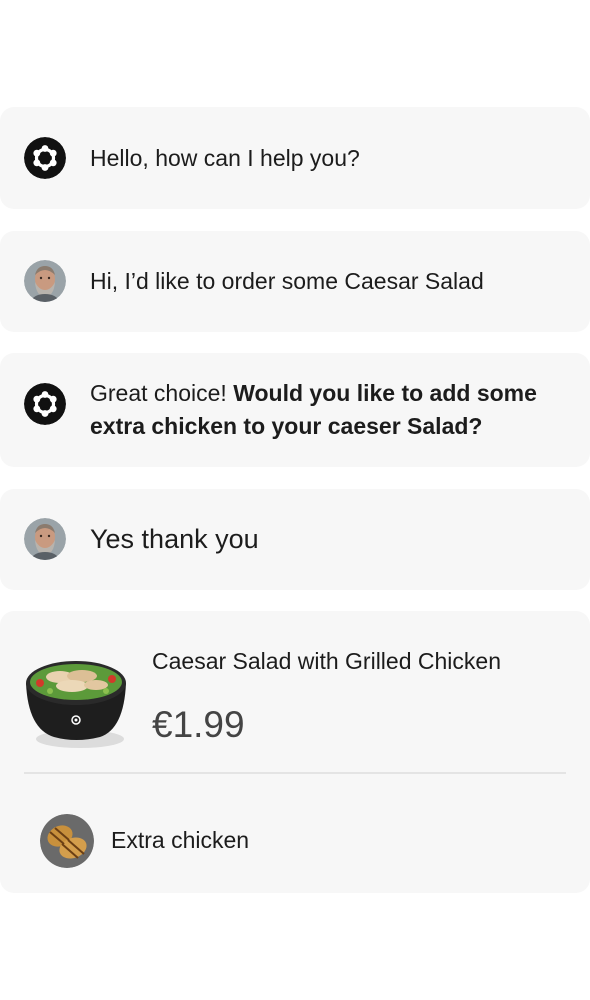 The width and height of the screenshot is (590, 1000). What do you see at coordinates (225, 158) in the screenshot?
I see `message-text: Hello, how can I help you?` at bounding box center [225, 158].